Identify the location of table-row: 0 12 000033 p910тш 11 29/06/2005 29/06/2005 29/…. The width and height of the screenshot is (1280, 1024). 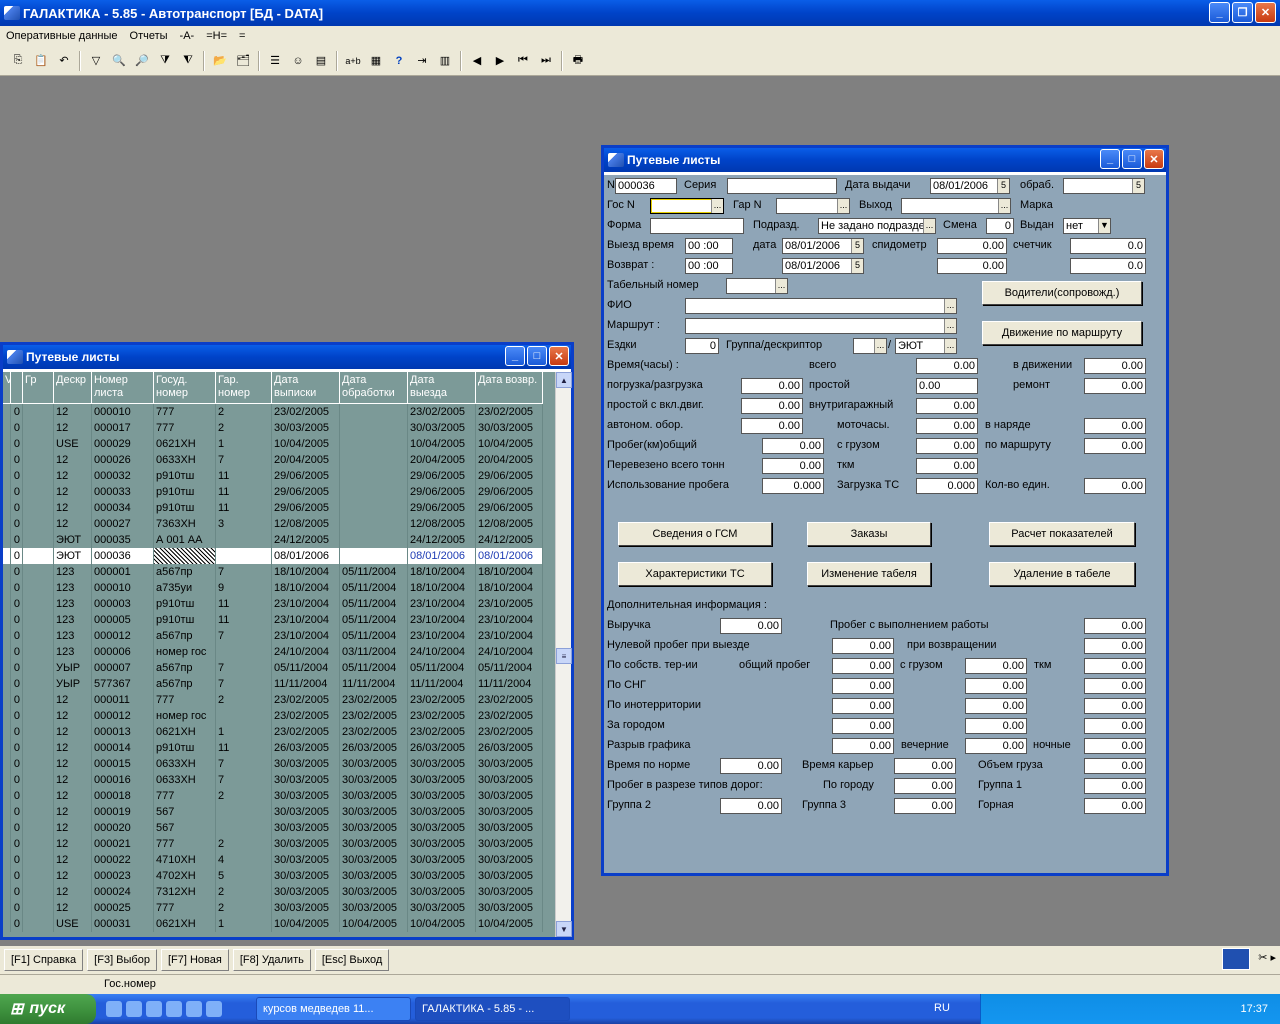
(279, 492).